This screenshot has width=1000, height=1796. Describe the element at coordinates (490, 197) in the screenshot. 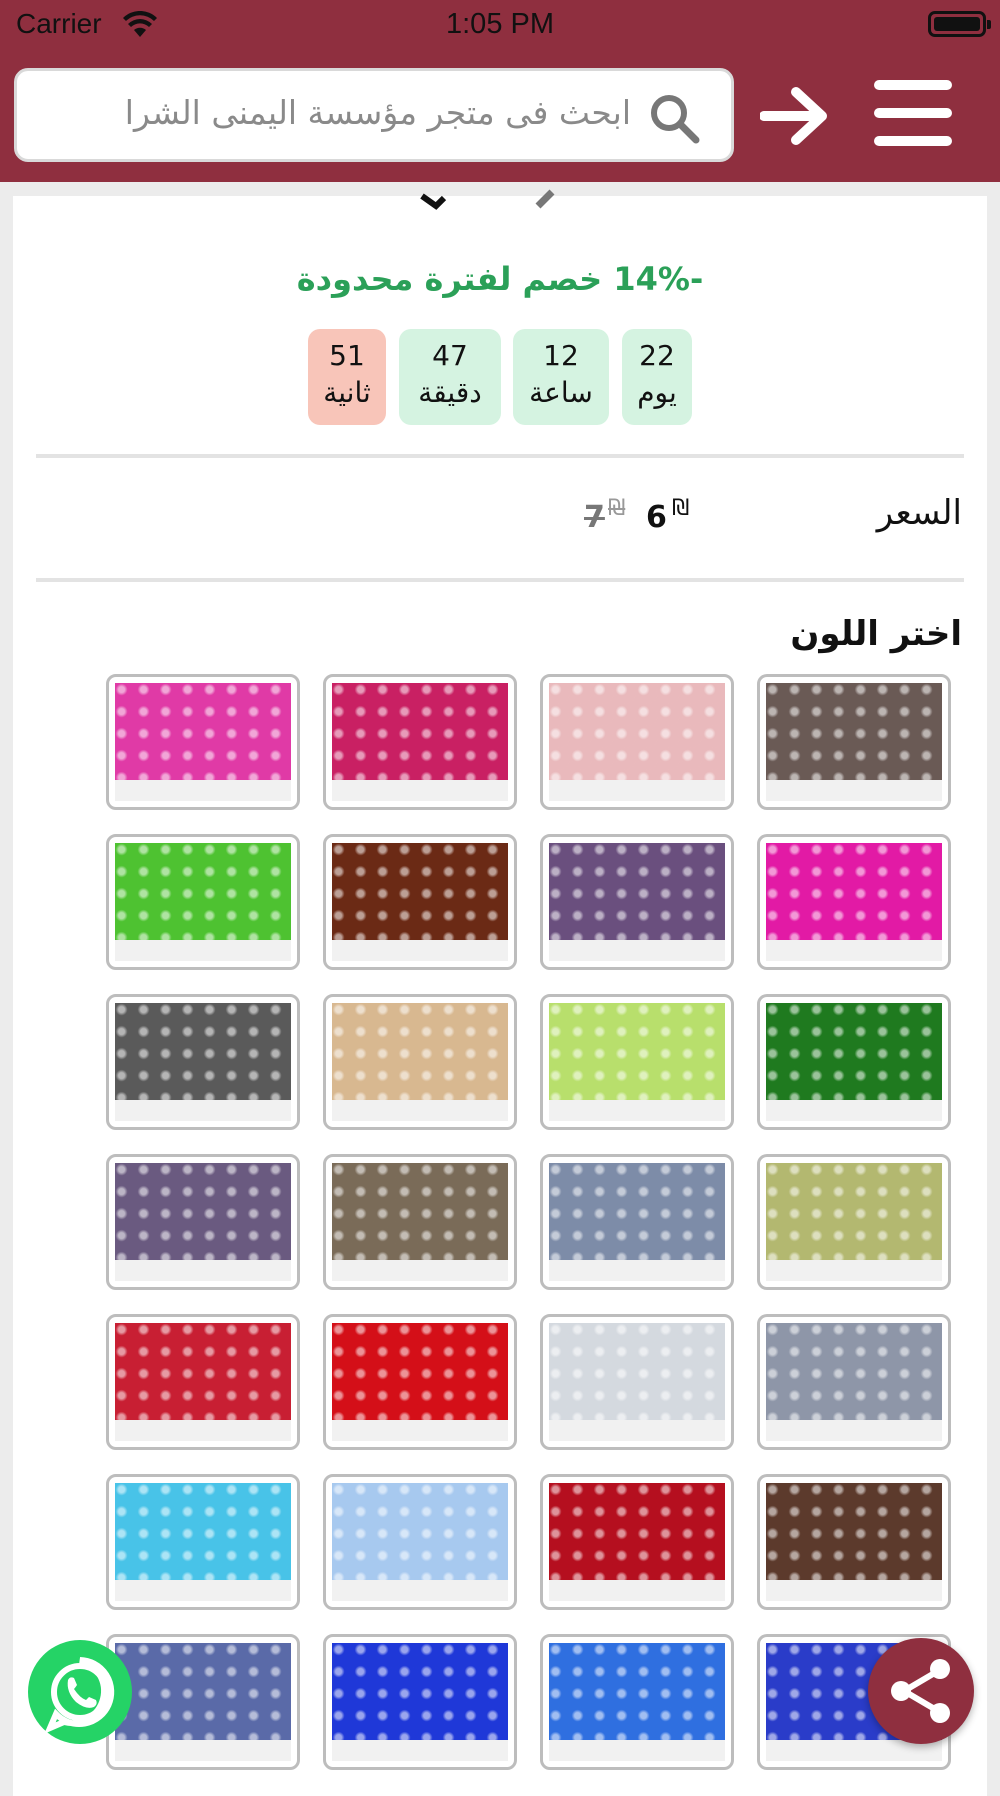

I see `image-pager-arrows` at that location.